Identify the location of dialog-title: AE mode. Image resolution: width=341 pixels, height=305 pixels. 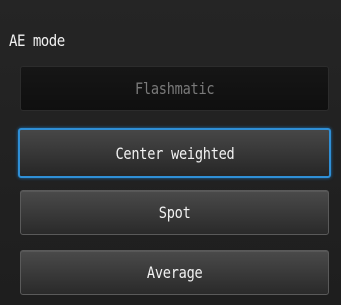
(37, 40).